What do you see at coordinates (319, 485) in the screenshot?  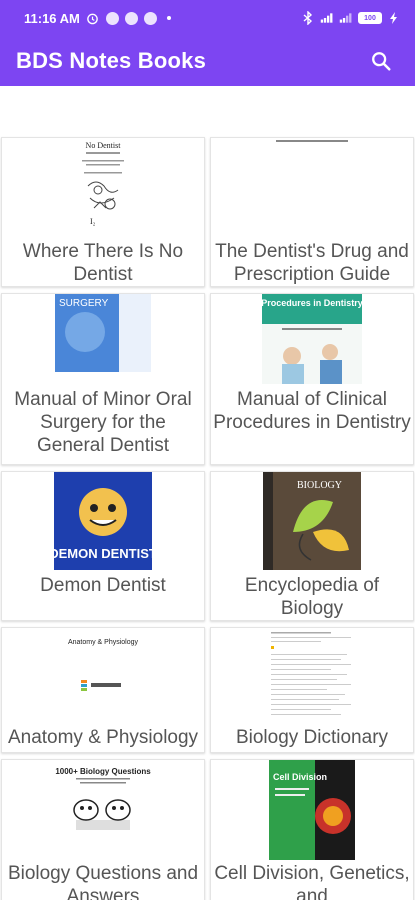 I see `cover-title: BIOLOGY` at bounding box center [319, 485].